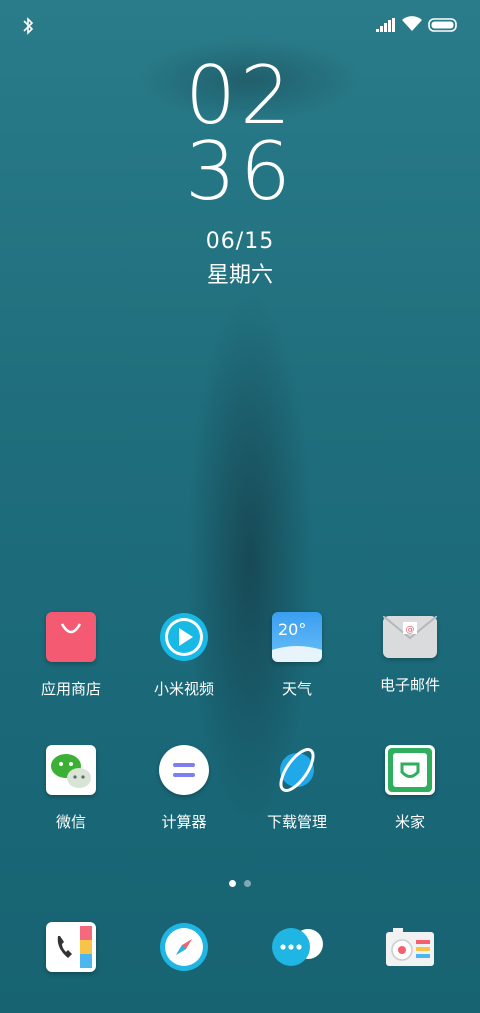 The image size is (480, 1013). Describe the element at coordinates (183, 689) in the screenshot. I see `app-label: 小米视频` at that location.